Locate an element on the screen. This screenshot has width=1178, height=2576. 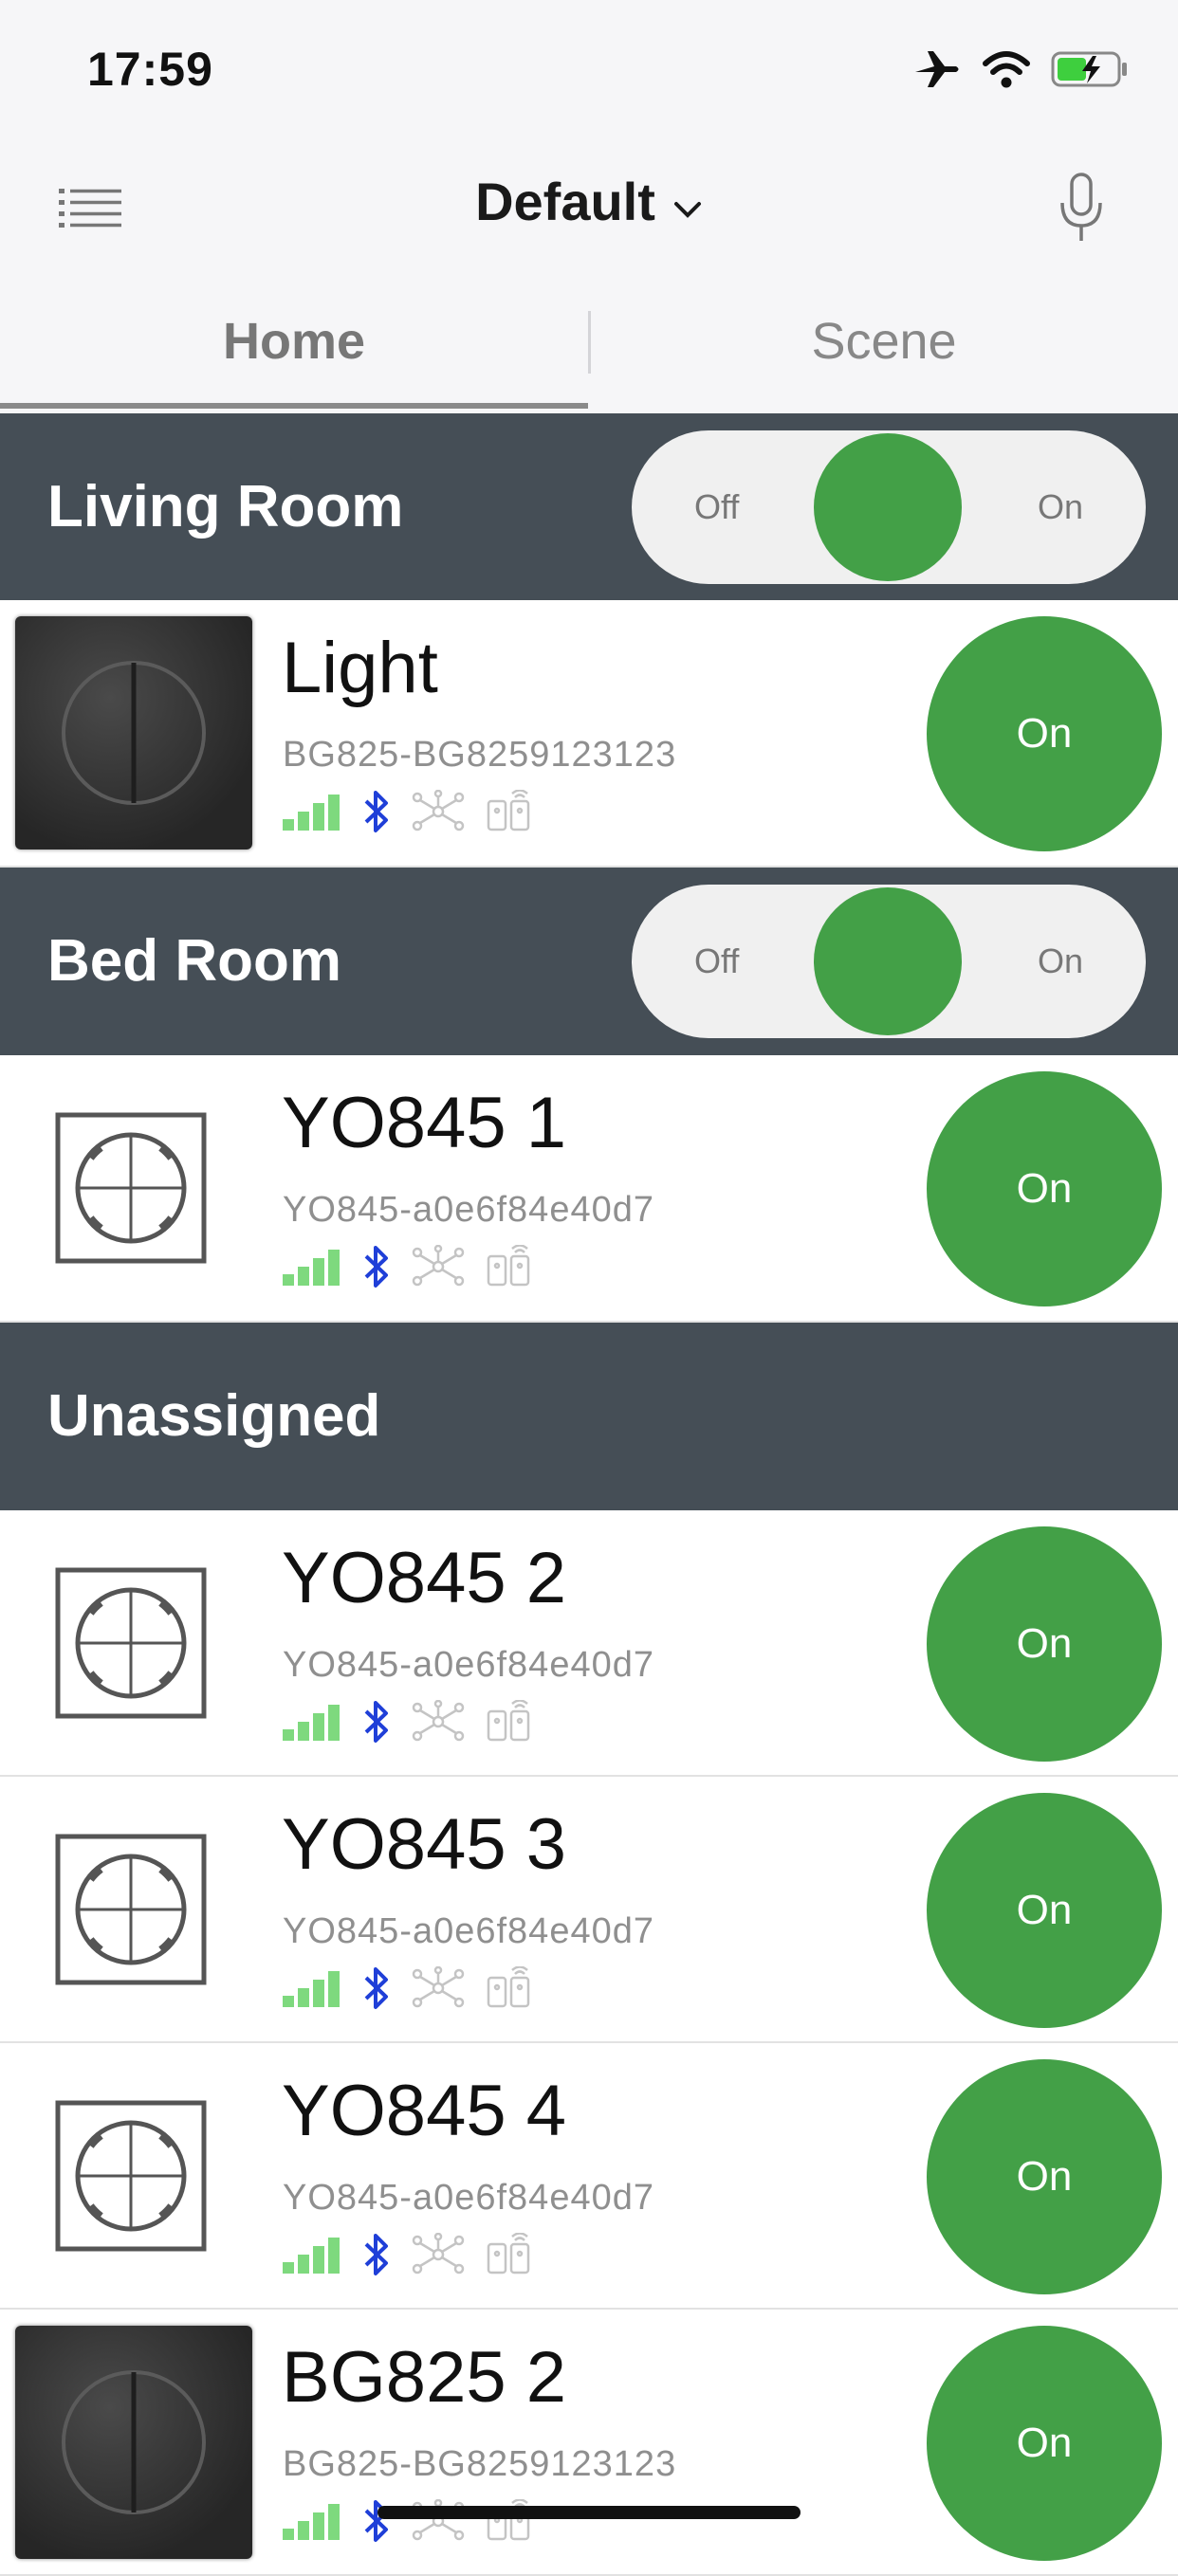
status-icons is located at coordinates (1021, 71).